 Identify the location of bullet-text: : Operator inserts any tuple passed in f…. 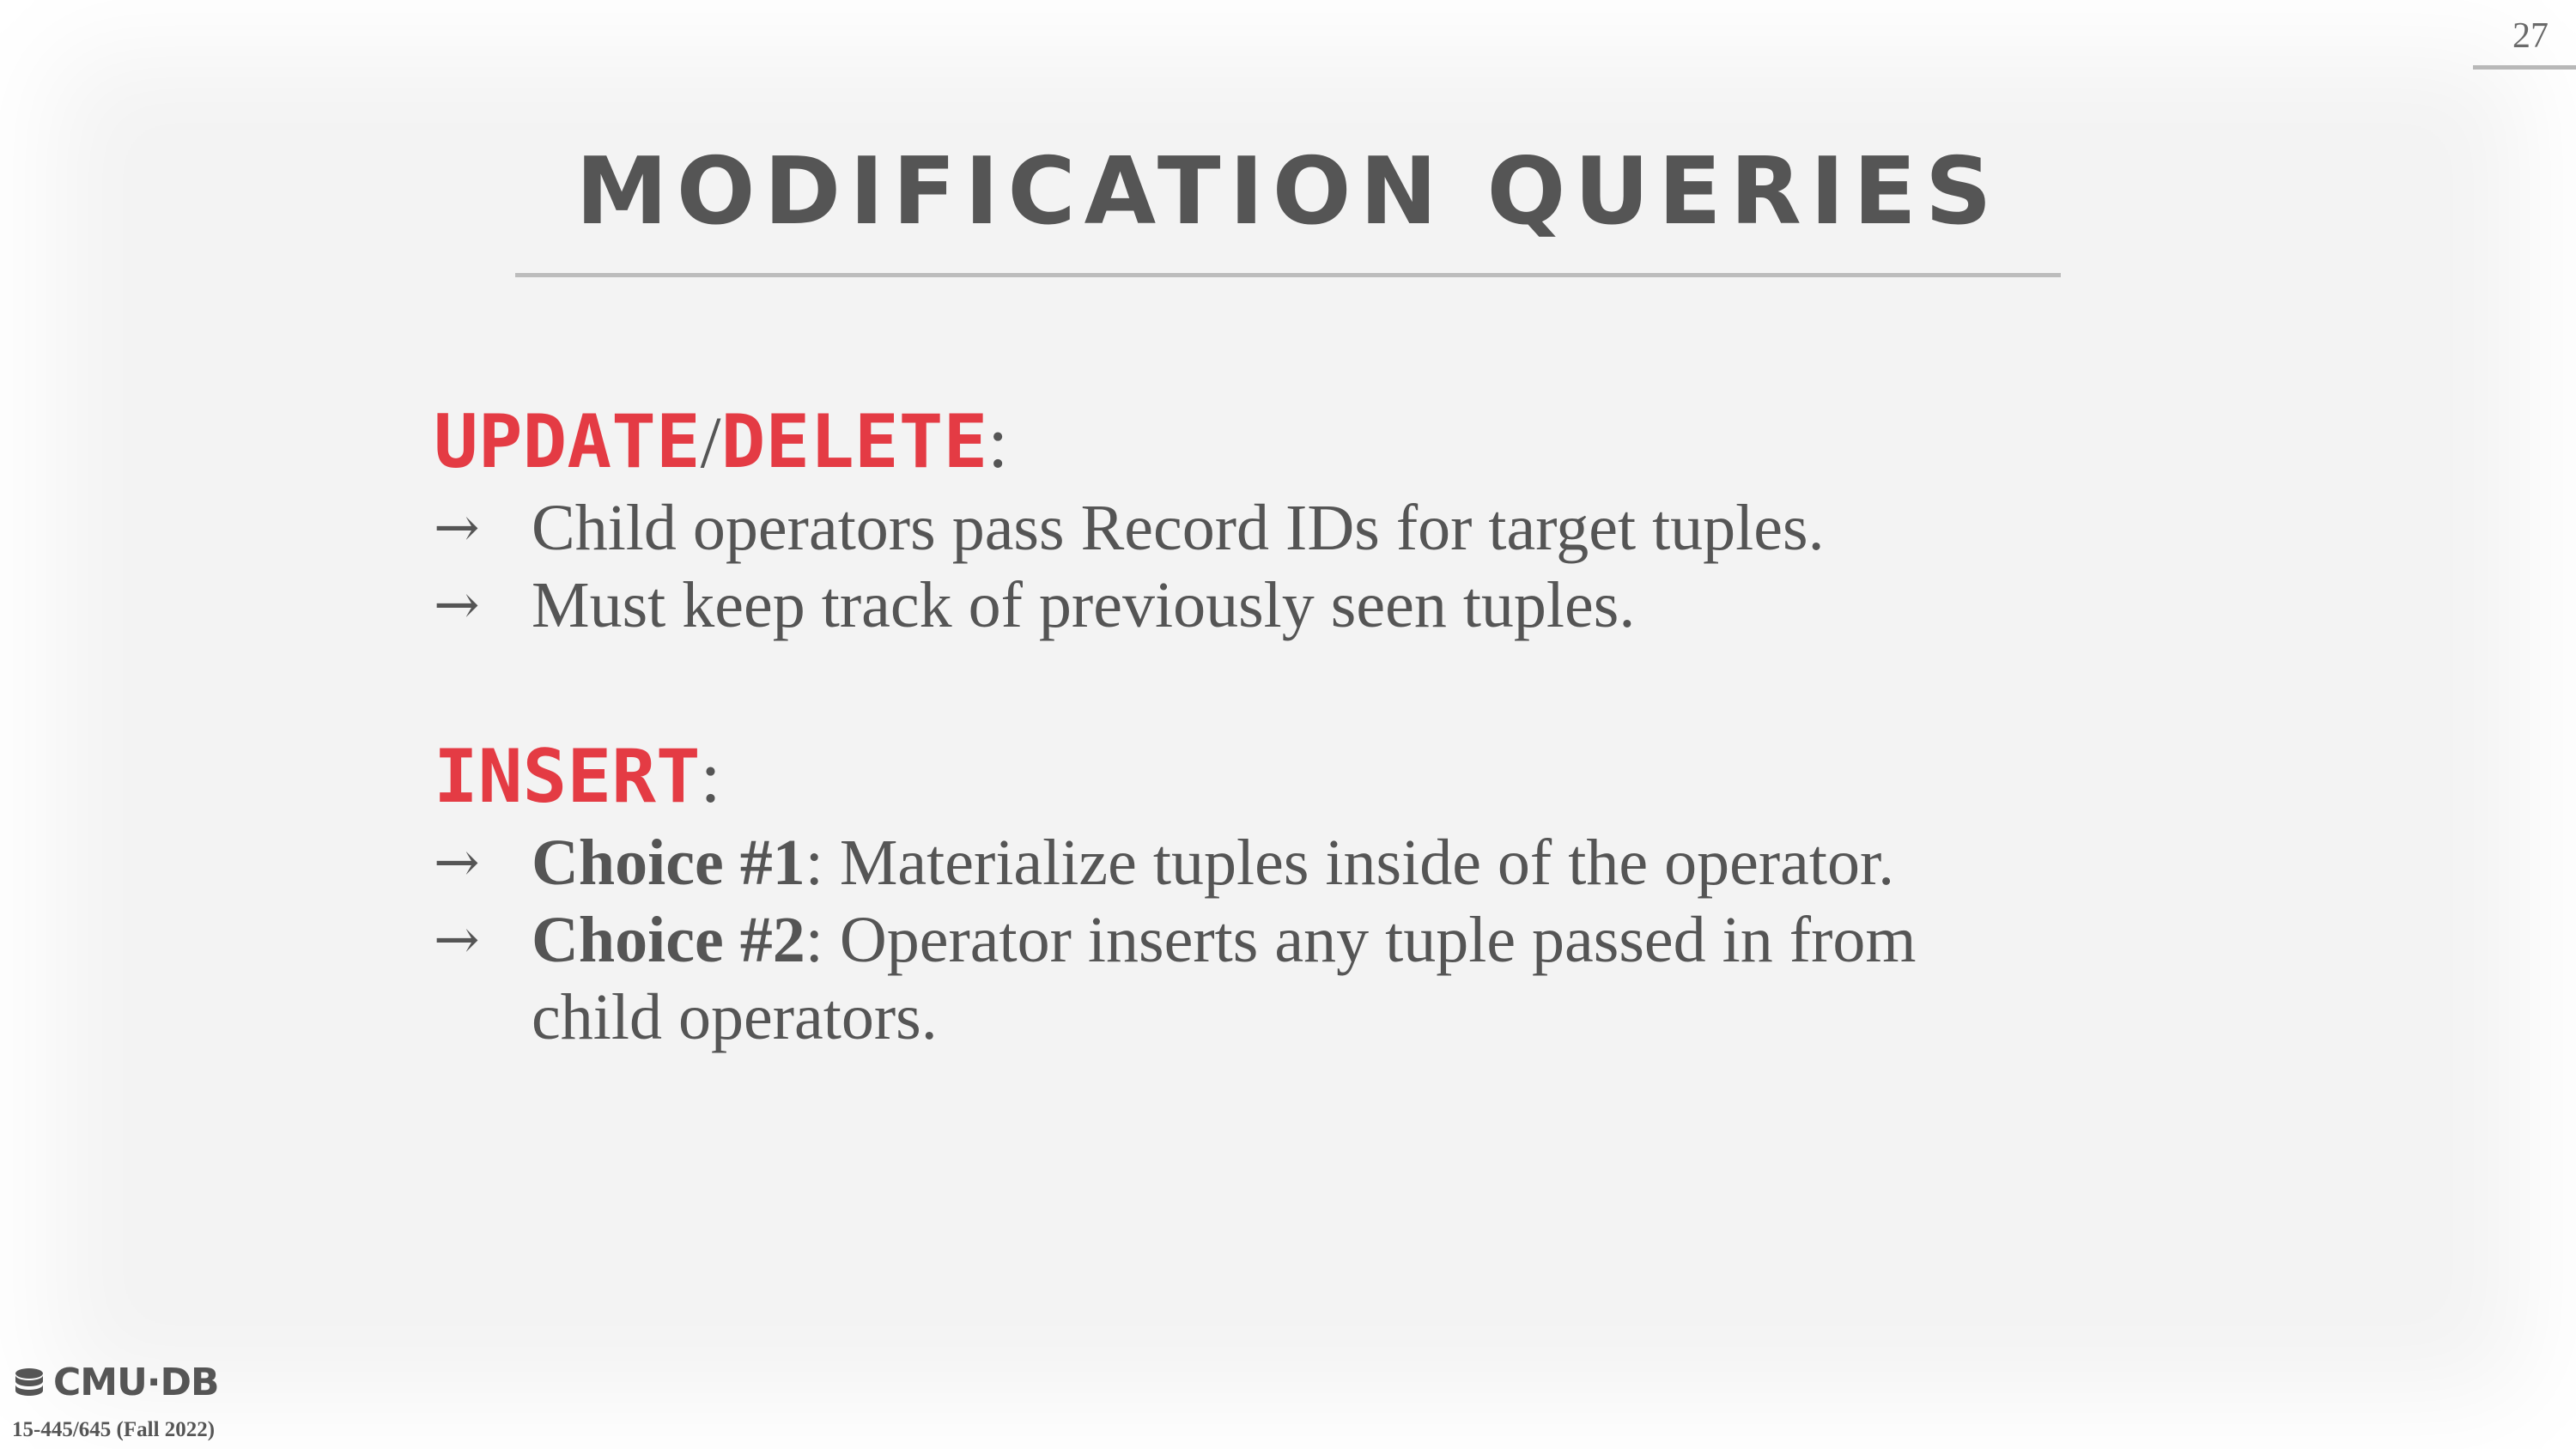
(1361, 940).